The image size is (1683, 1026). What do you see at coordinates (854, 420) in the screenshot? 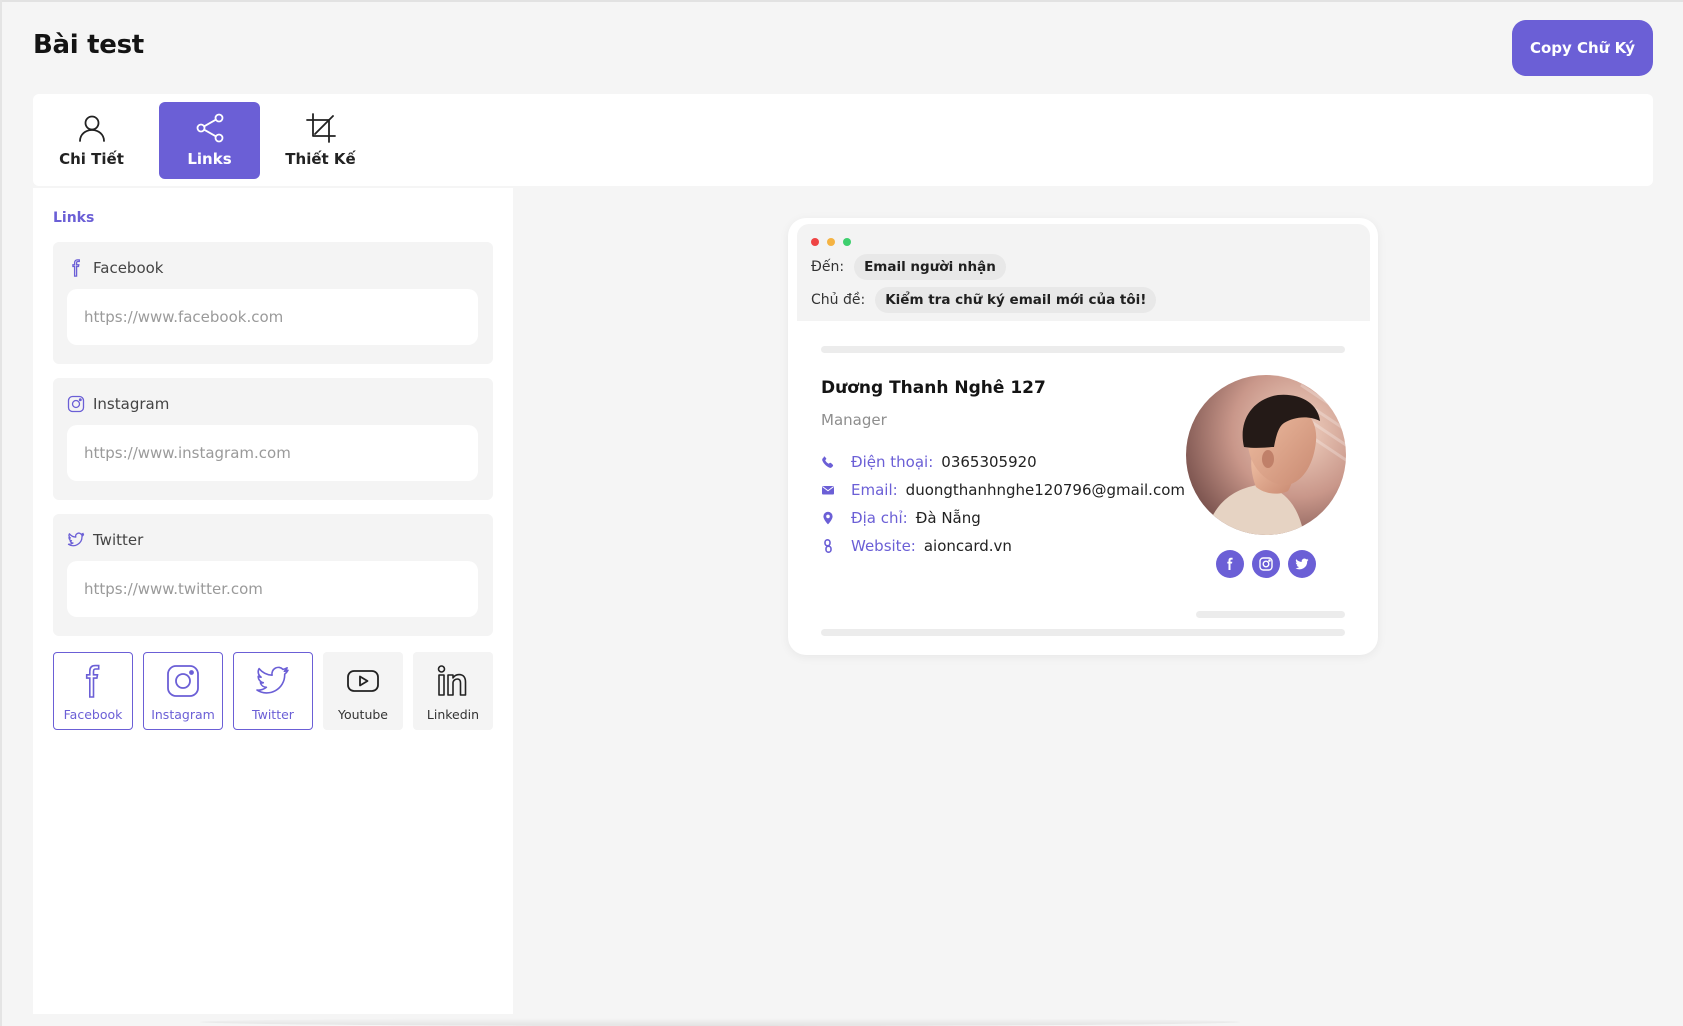
I see `signature-role: Manager` at bounding box center [854, 420].